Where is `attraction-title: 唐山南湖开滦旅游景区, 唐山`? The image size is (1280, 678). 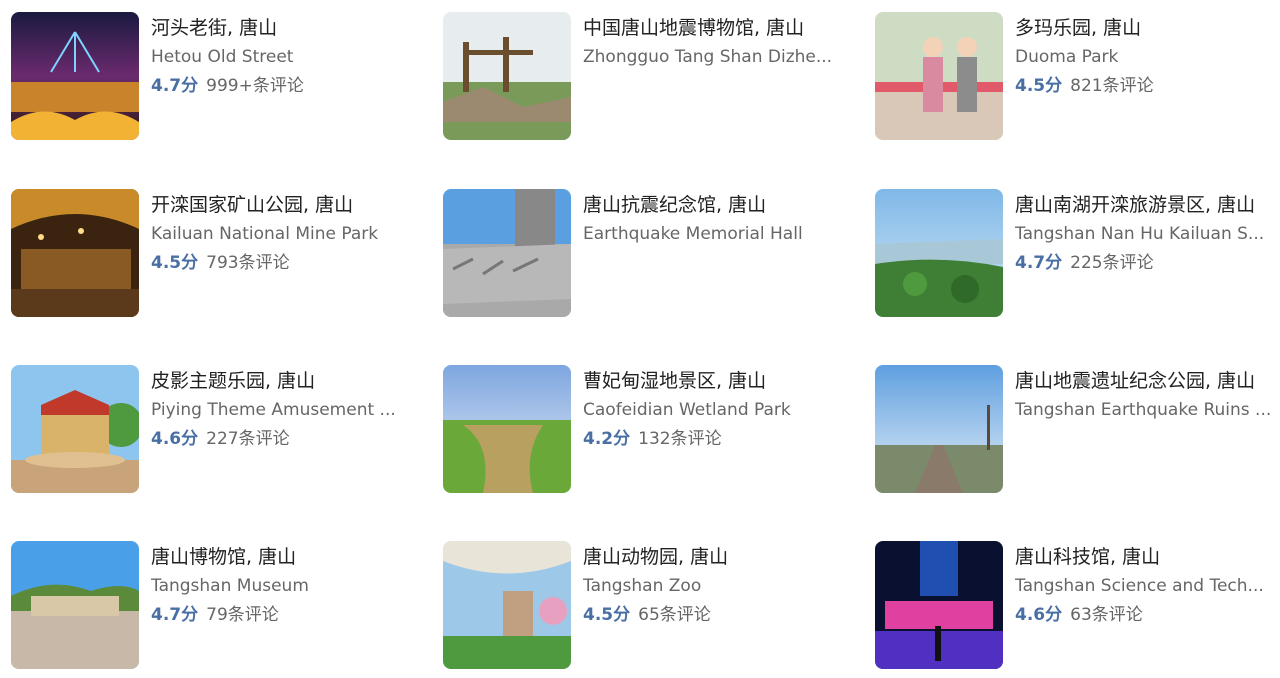
attraction-title: 唐山南湖开滦旅游景区, 唐山 is located at coordinates (1147, 205).